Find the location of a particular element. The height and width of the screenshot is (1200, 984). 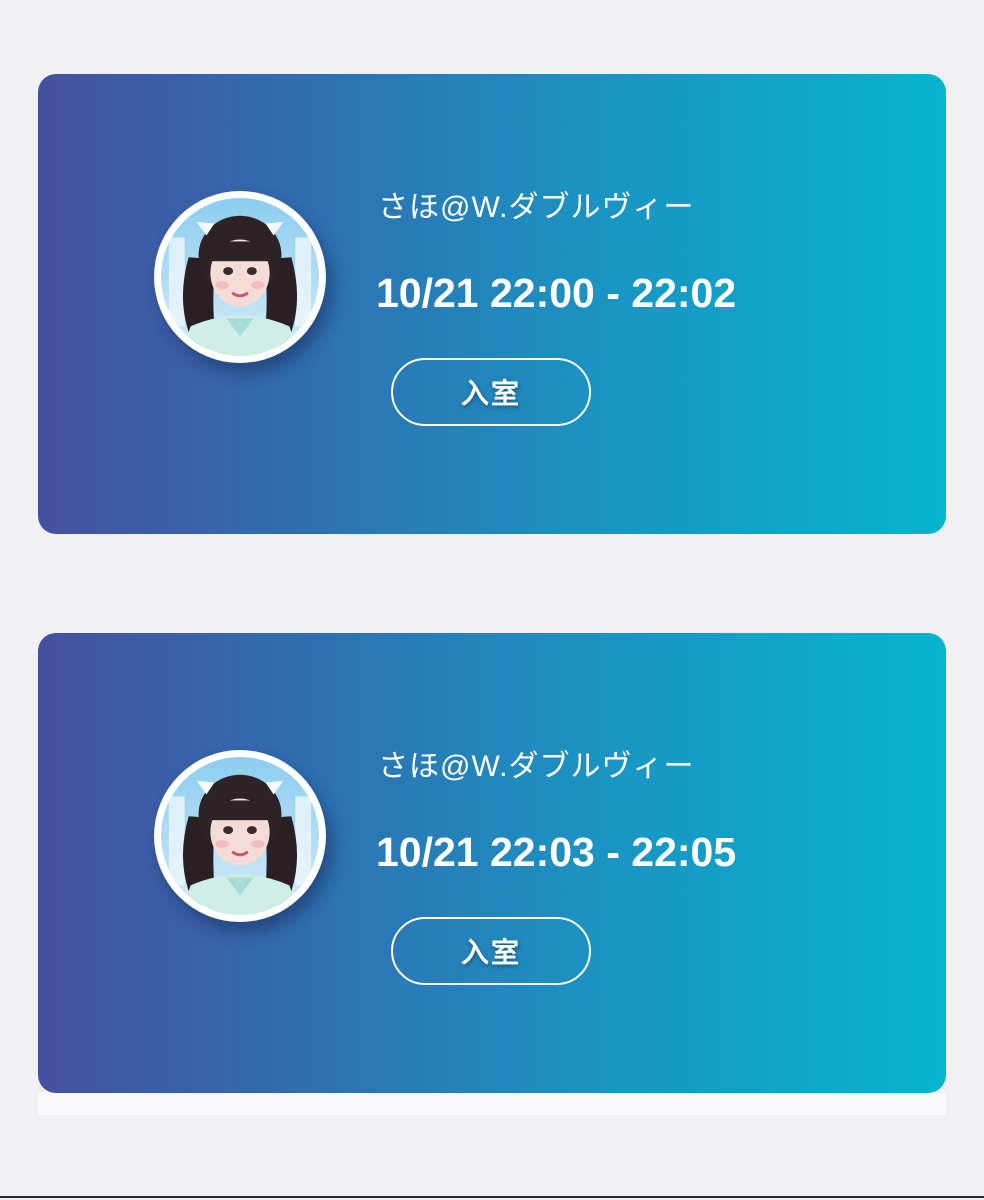

session-time-range: 10/21 22:03 - 22:05 is located at coordinates (556, 852).